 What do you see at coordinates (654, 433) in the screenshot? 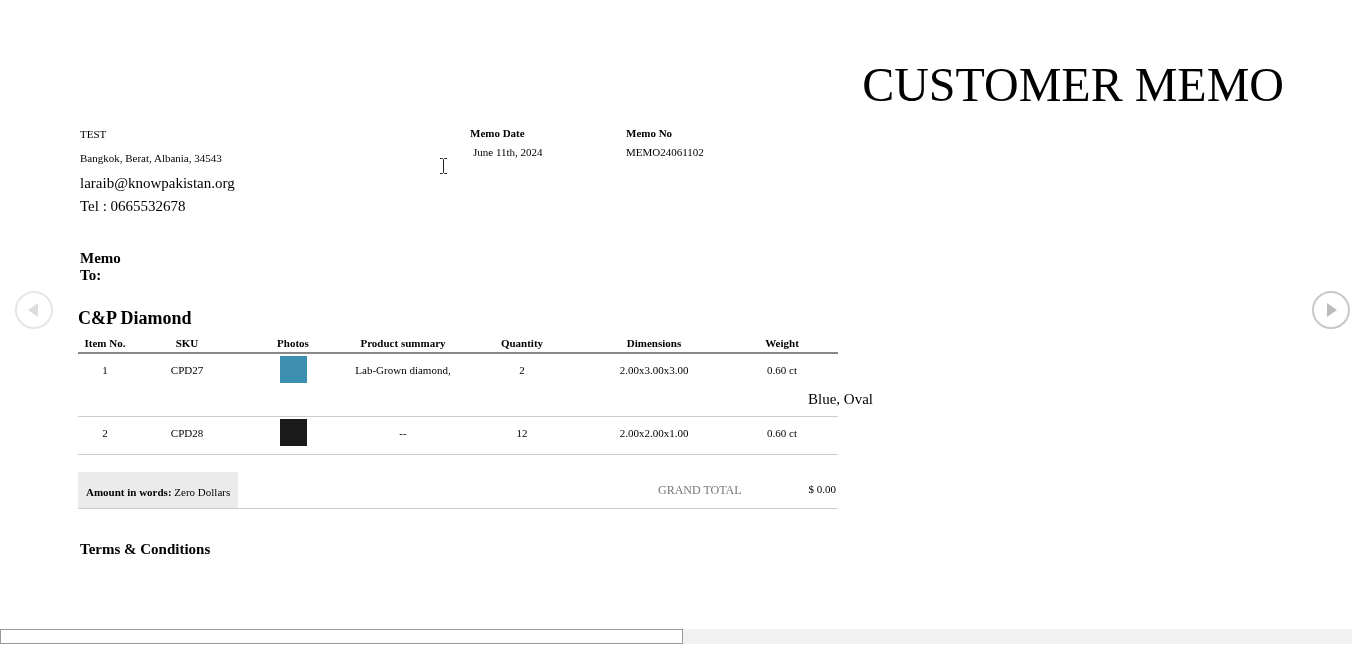
I see `table-cell: 2.00x2.00x1.00` at bounding box center [654, 433].